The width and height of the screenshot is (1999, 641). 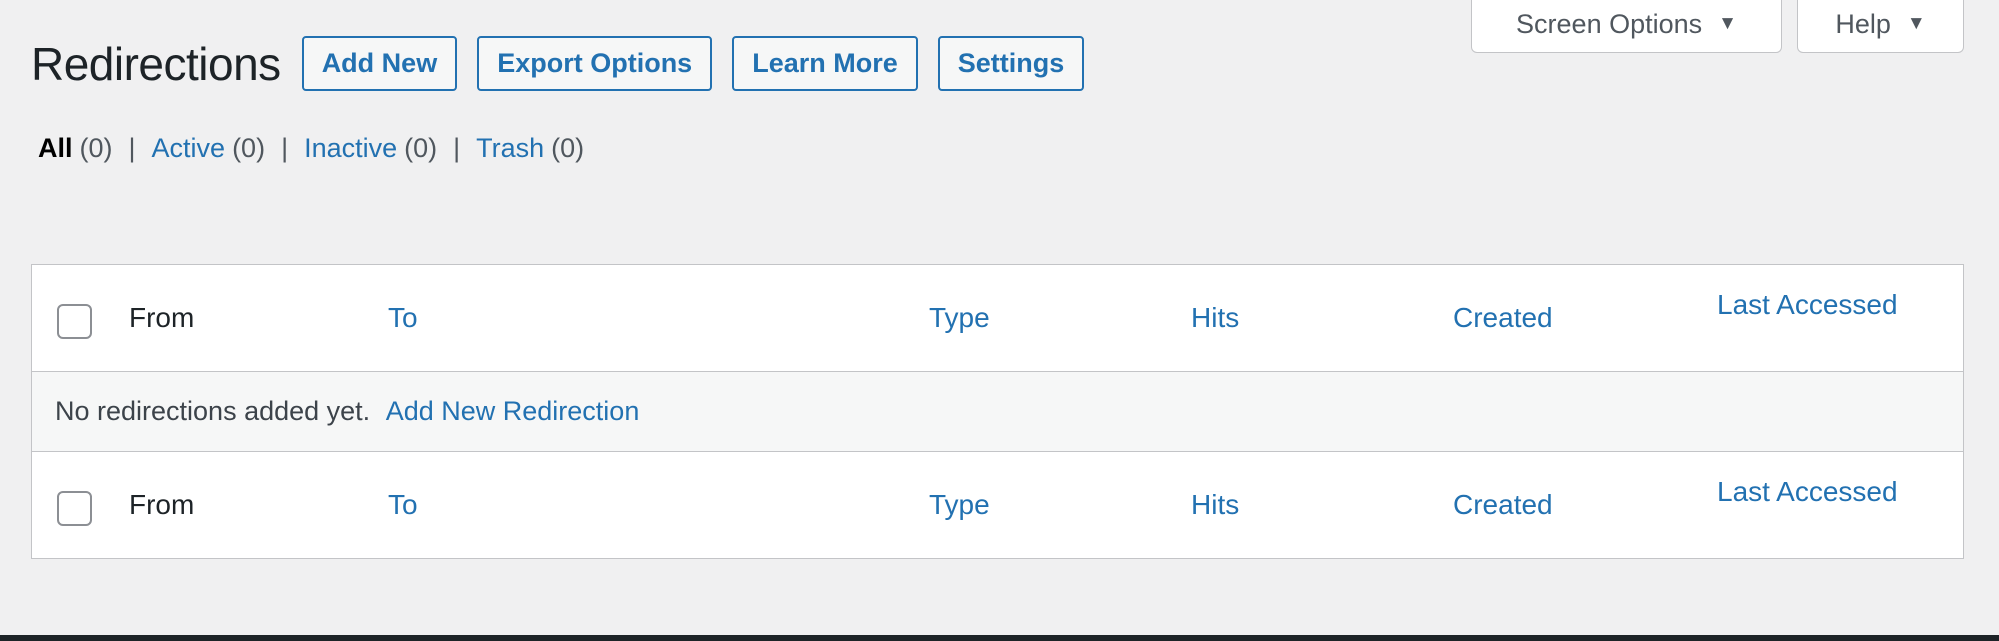 What do you see at coordinates (96, 148) in the screenshot?
I see `filter-all-count: (0)` at bounding box center [96, 148].